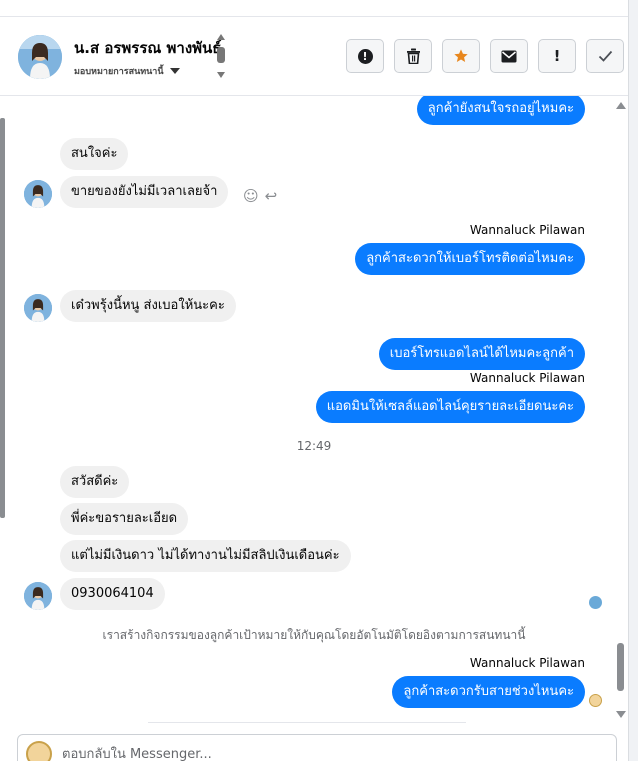 This screenshot has width=638, height=761. I want to click on message-timestamp: 12:49, so click(314, 446).